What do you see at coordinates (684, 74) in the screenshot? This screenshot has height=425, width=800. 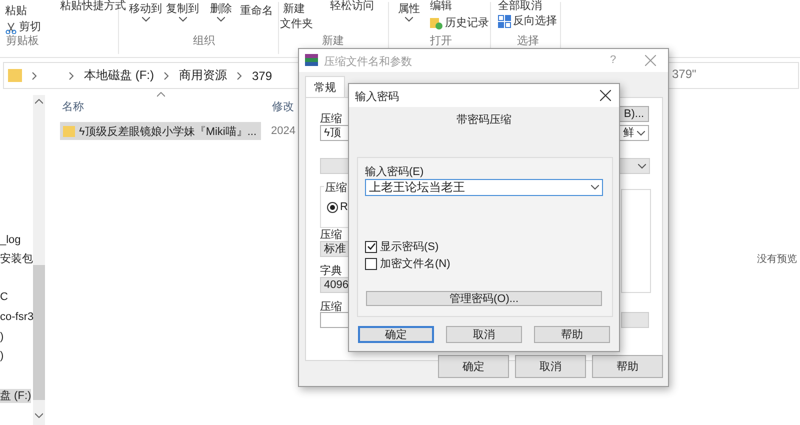 I see `search-field: 379"` at bounding box center [684, 74].